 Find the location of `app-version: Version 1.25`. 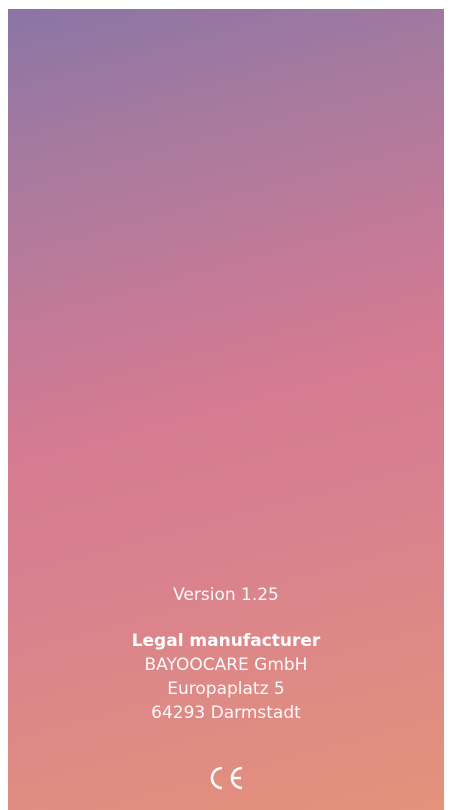

app-version: Version 1.25 is located at coordinates (226, 595).